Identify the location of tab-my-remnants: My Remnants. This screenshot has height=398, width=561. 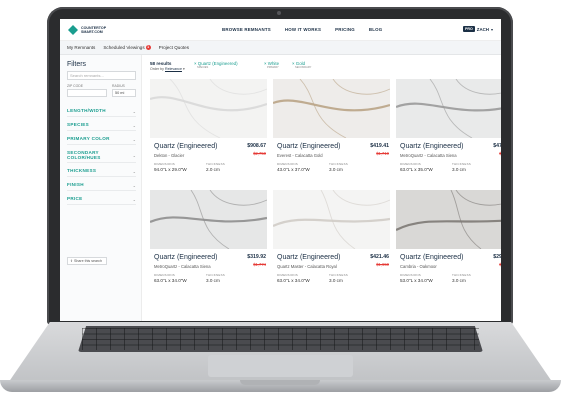
(81, 47).